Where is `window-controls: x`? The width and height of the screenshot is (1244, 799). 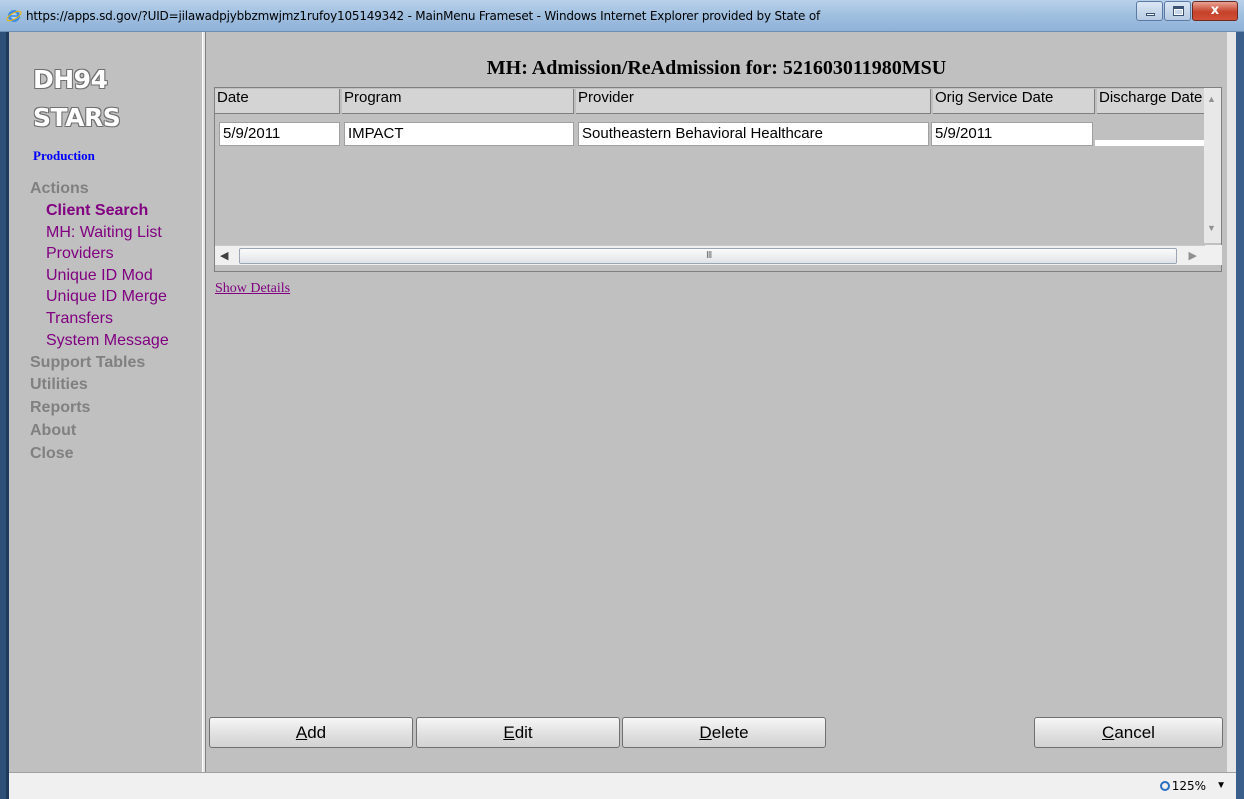 window-controls: x is located at coordinates (1186, 11).